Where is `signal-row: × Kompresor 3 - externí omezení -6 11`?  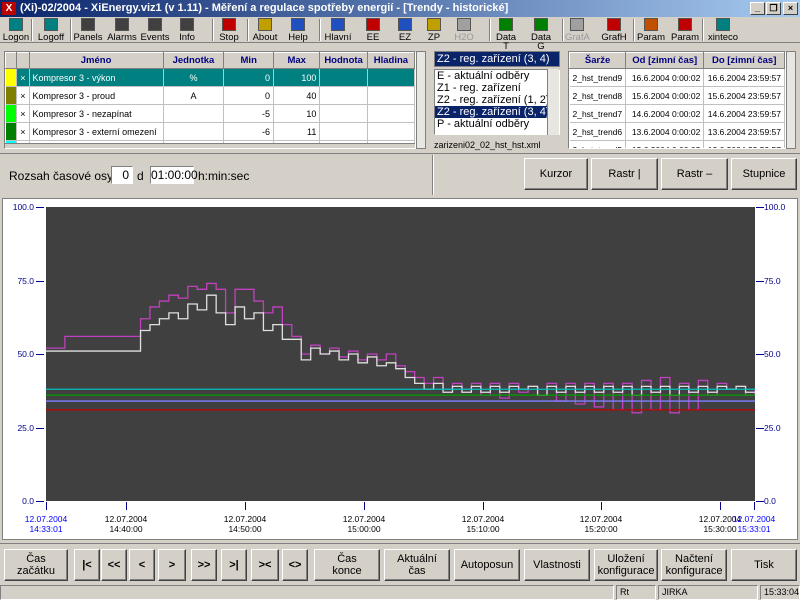 signal-row: × Kompresor 3 - externí omezení -6 11 is located at coordinates (210, 131).